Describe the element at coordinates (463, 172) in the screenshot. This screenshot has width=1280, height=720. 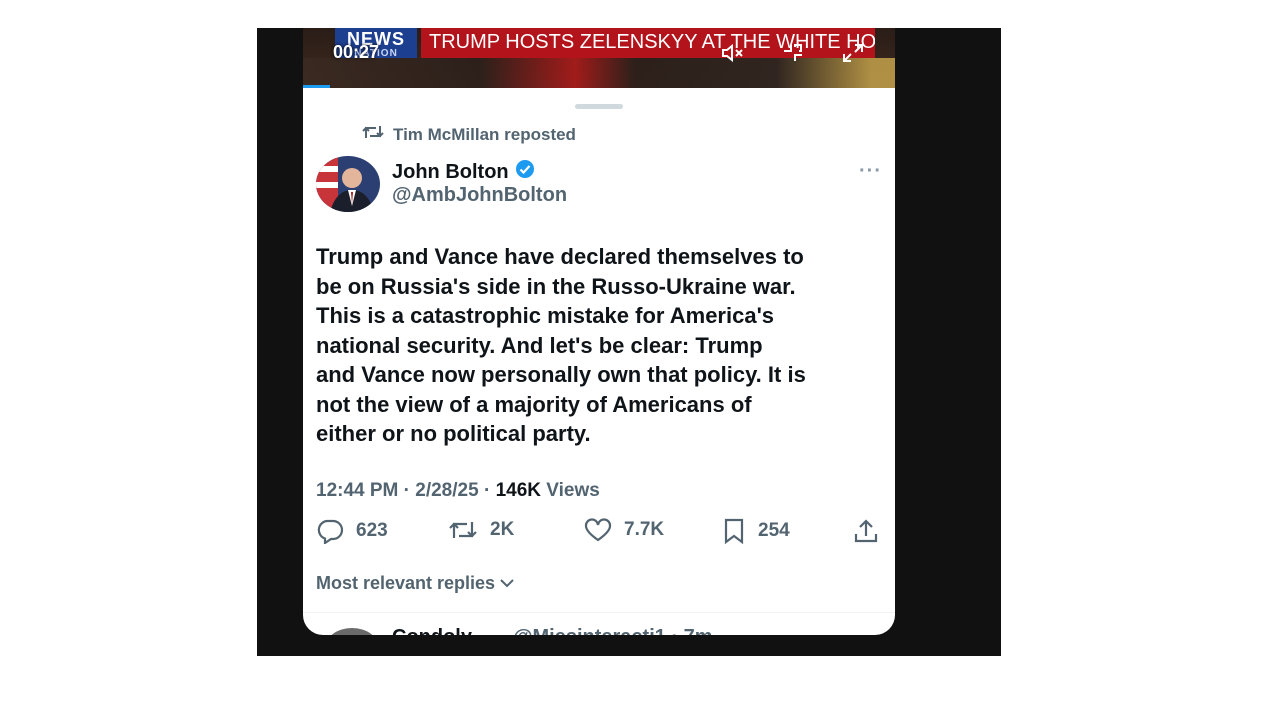
I see `author-name: John Bolton` at that location.